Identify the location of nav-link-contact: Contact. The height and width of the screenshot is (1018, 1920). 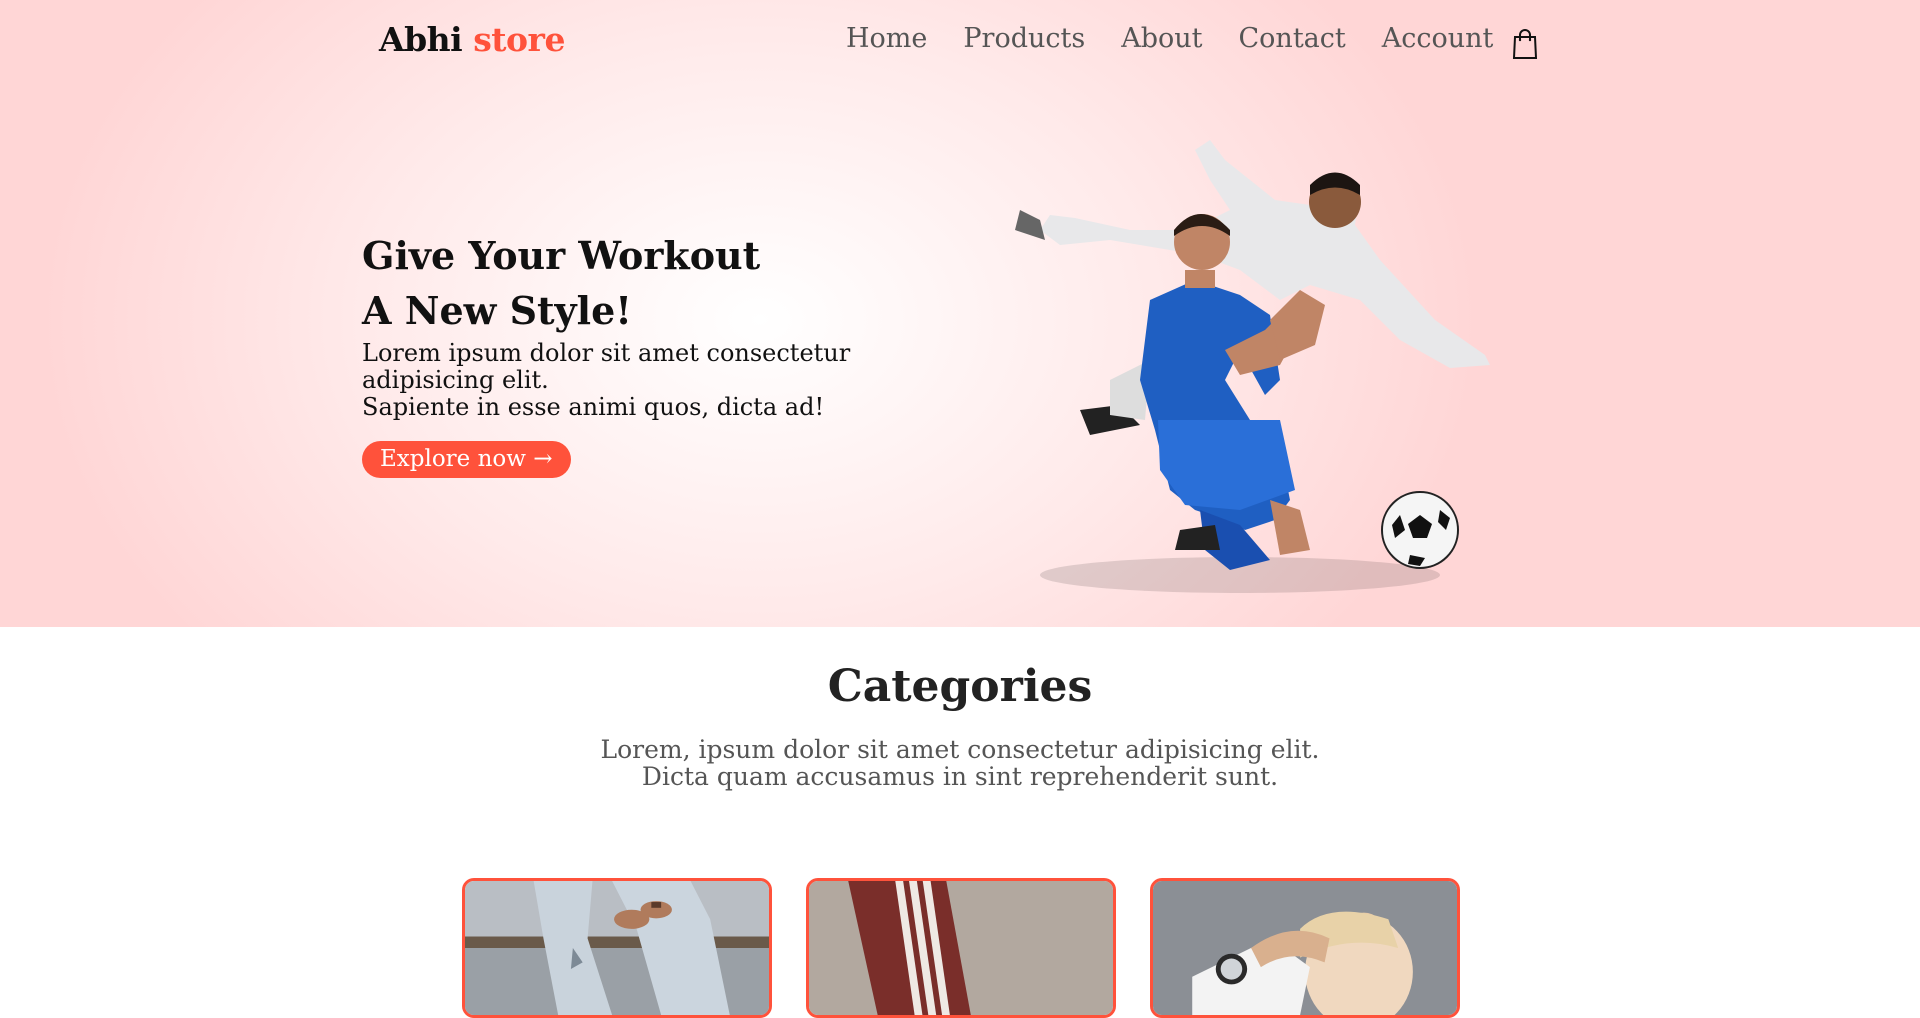
(1292, 38).